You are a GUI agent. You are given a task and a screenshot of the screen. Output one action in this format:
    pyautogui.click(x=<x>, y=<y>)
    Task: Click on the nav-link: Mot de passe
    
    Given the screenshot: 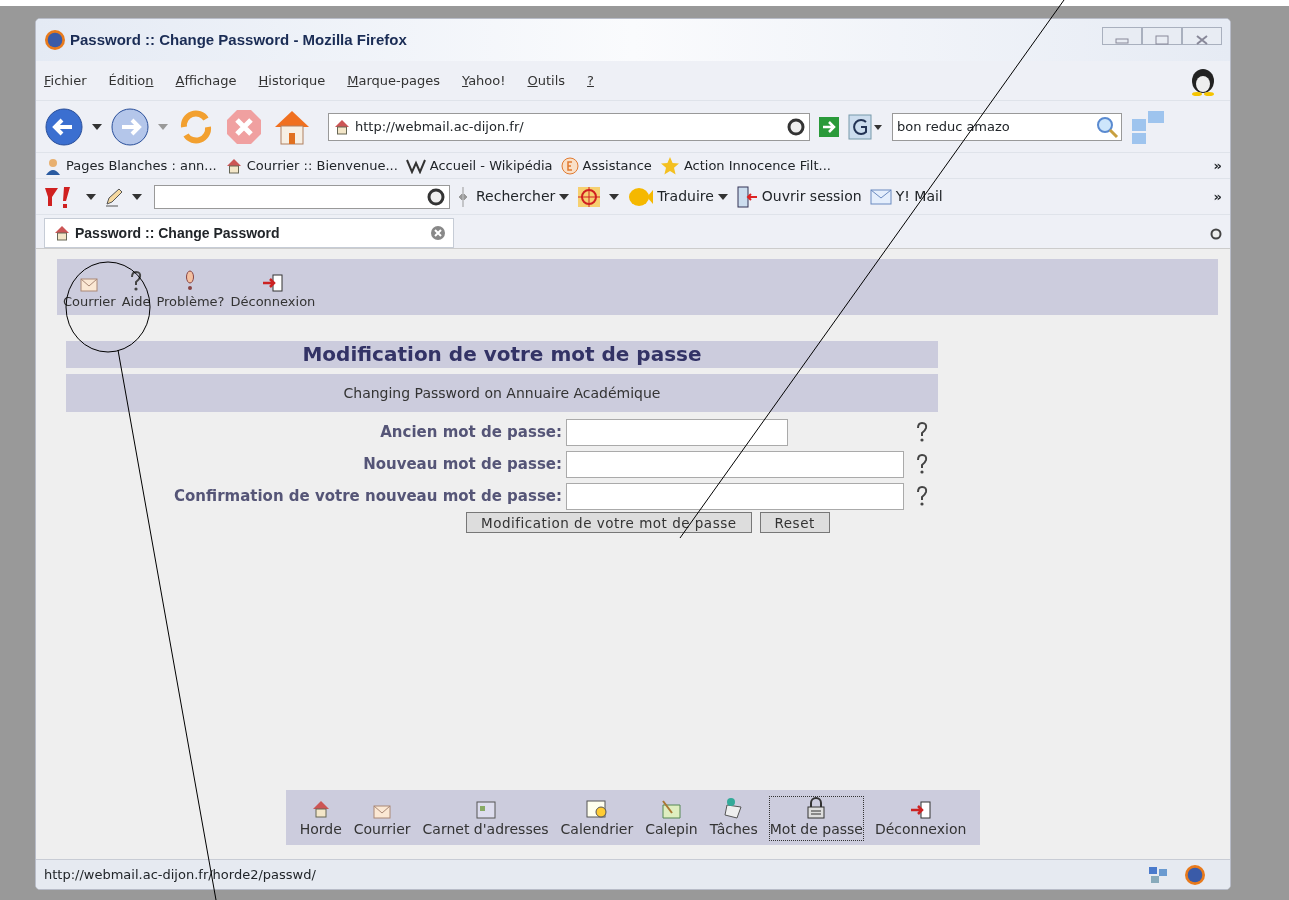 What is the action you would take?
    pyautogui.click(x=816, y=818)
    